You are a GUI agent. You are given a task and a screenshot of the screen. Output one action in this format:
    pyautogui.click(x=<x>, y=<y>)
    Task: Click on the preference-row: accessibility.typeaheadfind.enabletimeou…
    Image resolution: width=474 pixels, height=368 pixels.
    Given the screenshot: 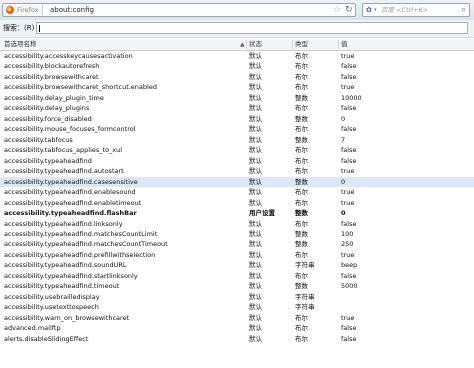 What is the action you would take?
    pyautogui.click(x=237, y=203)
    